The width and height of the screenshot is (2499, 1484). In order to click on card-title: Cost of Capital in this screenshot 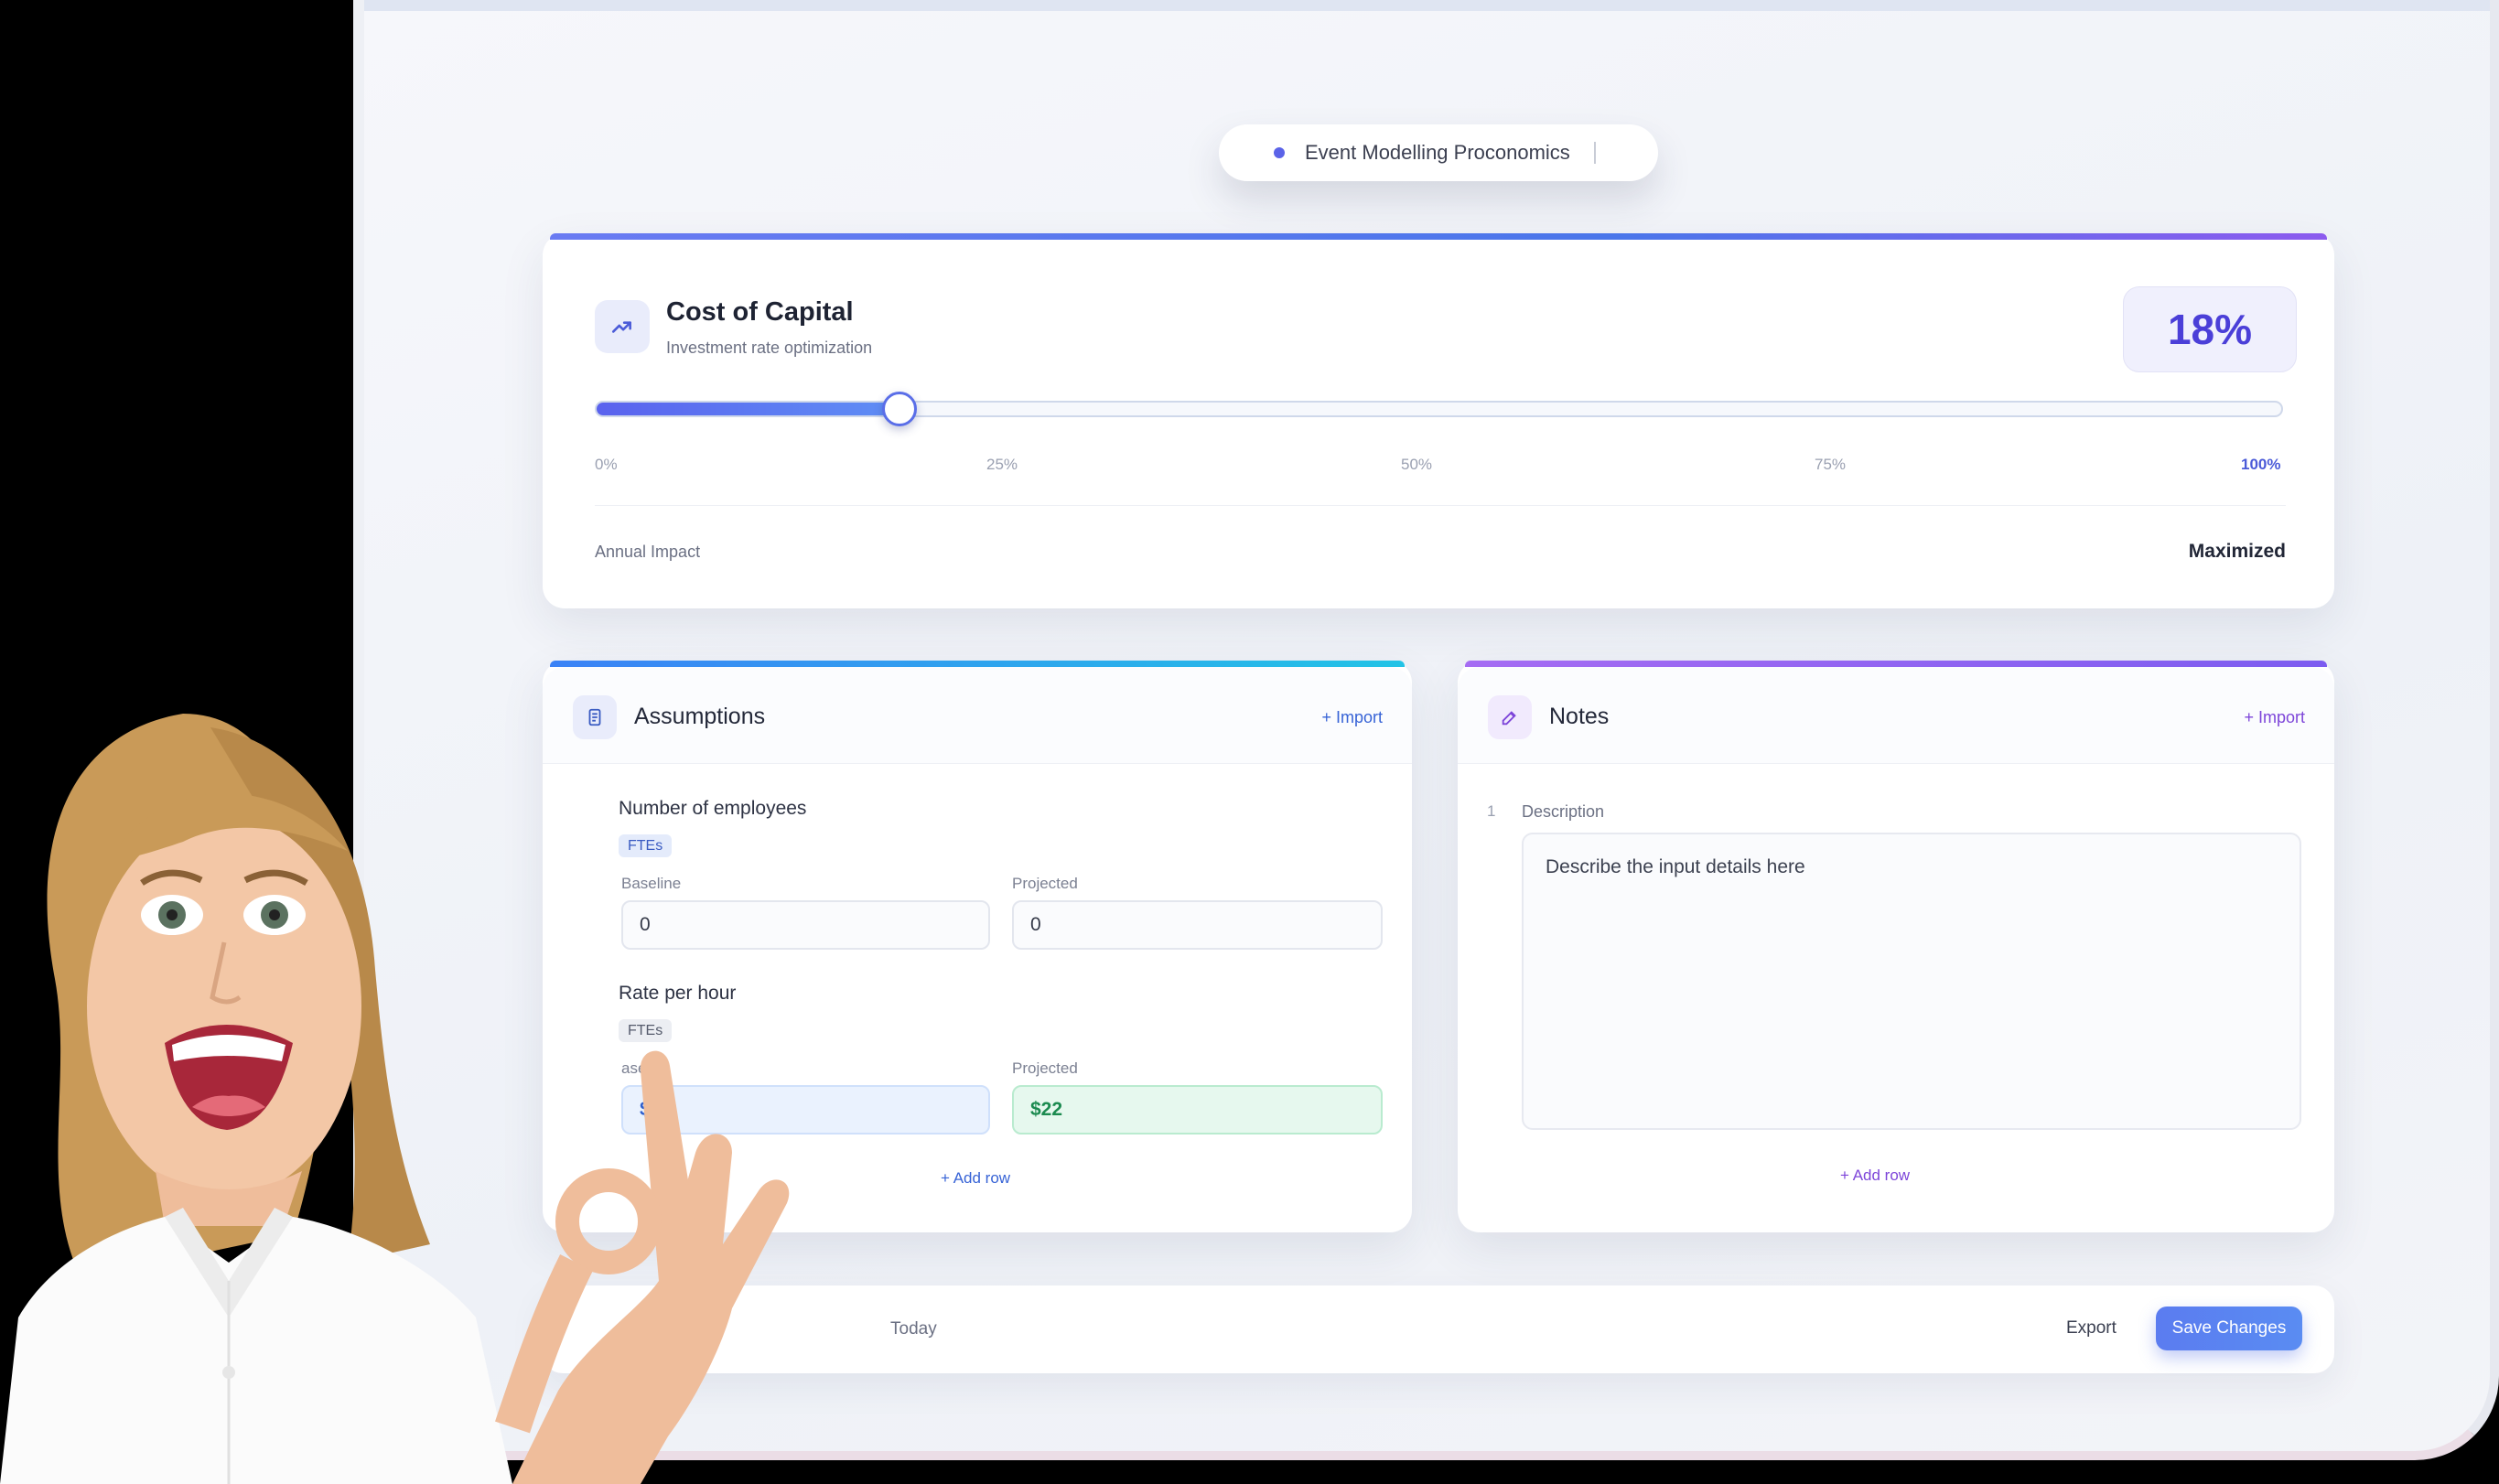, I will do `click(760, 312)`.